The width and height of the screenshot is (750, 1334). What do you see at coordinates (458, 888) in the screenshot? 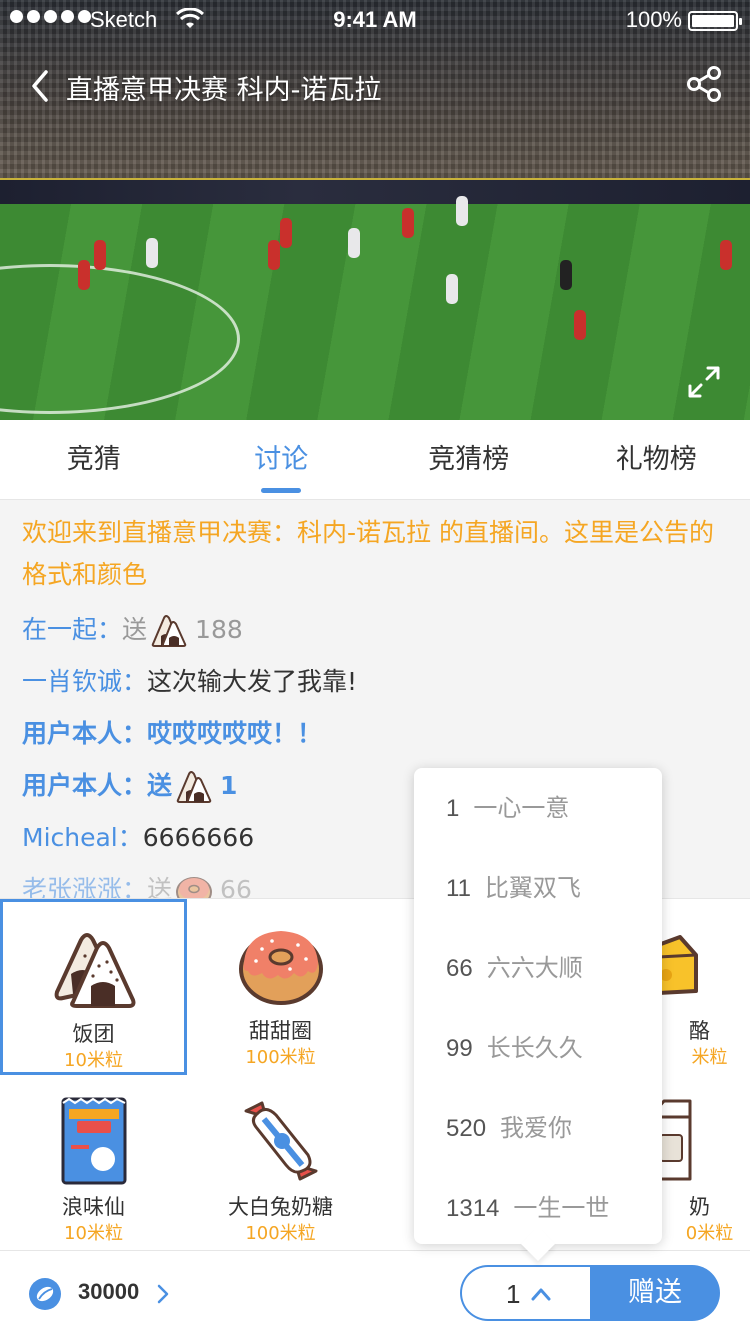
I see `option-number: 11` at bounding box center [458, 888].